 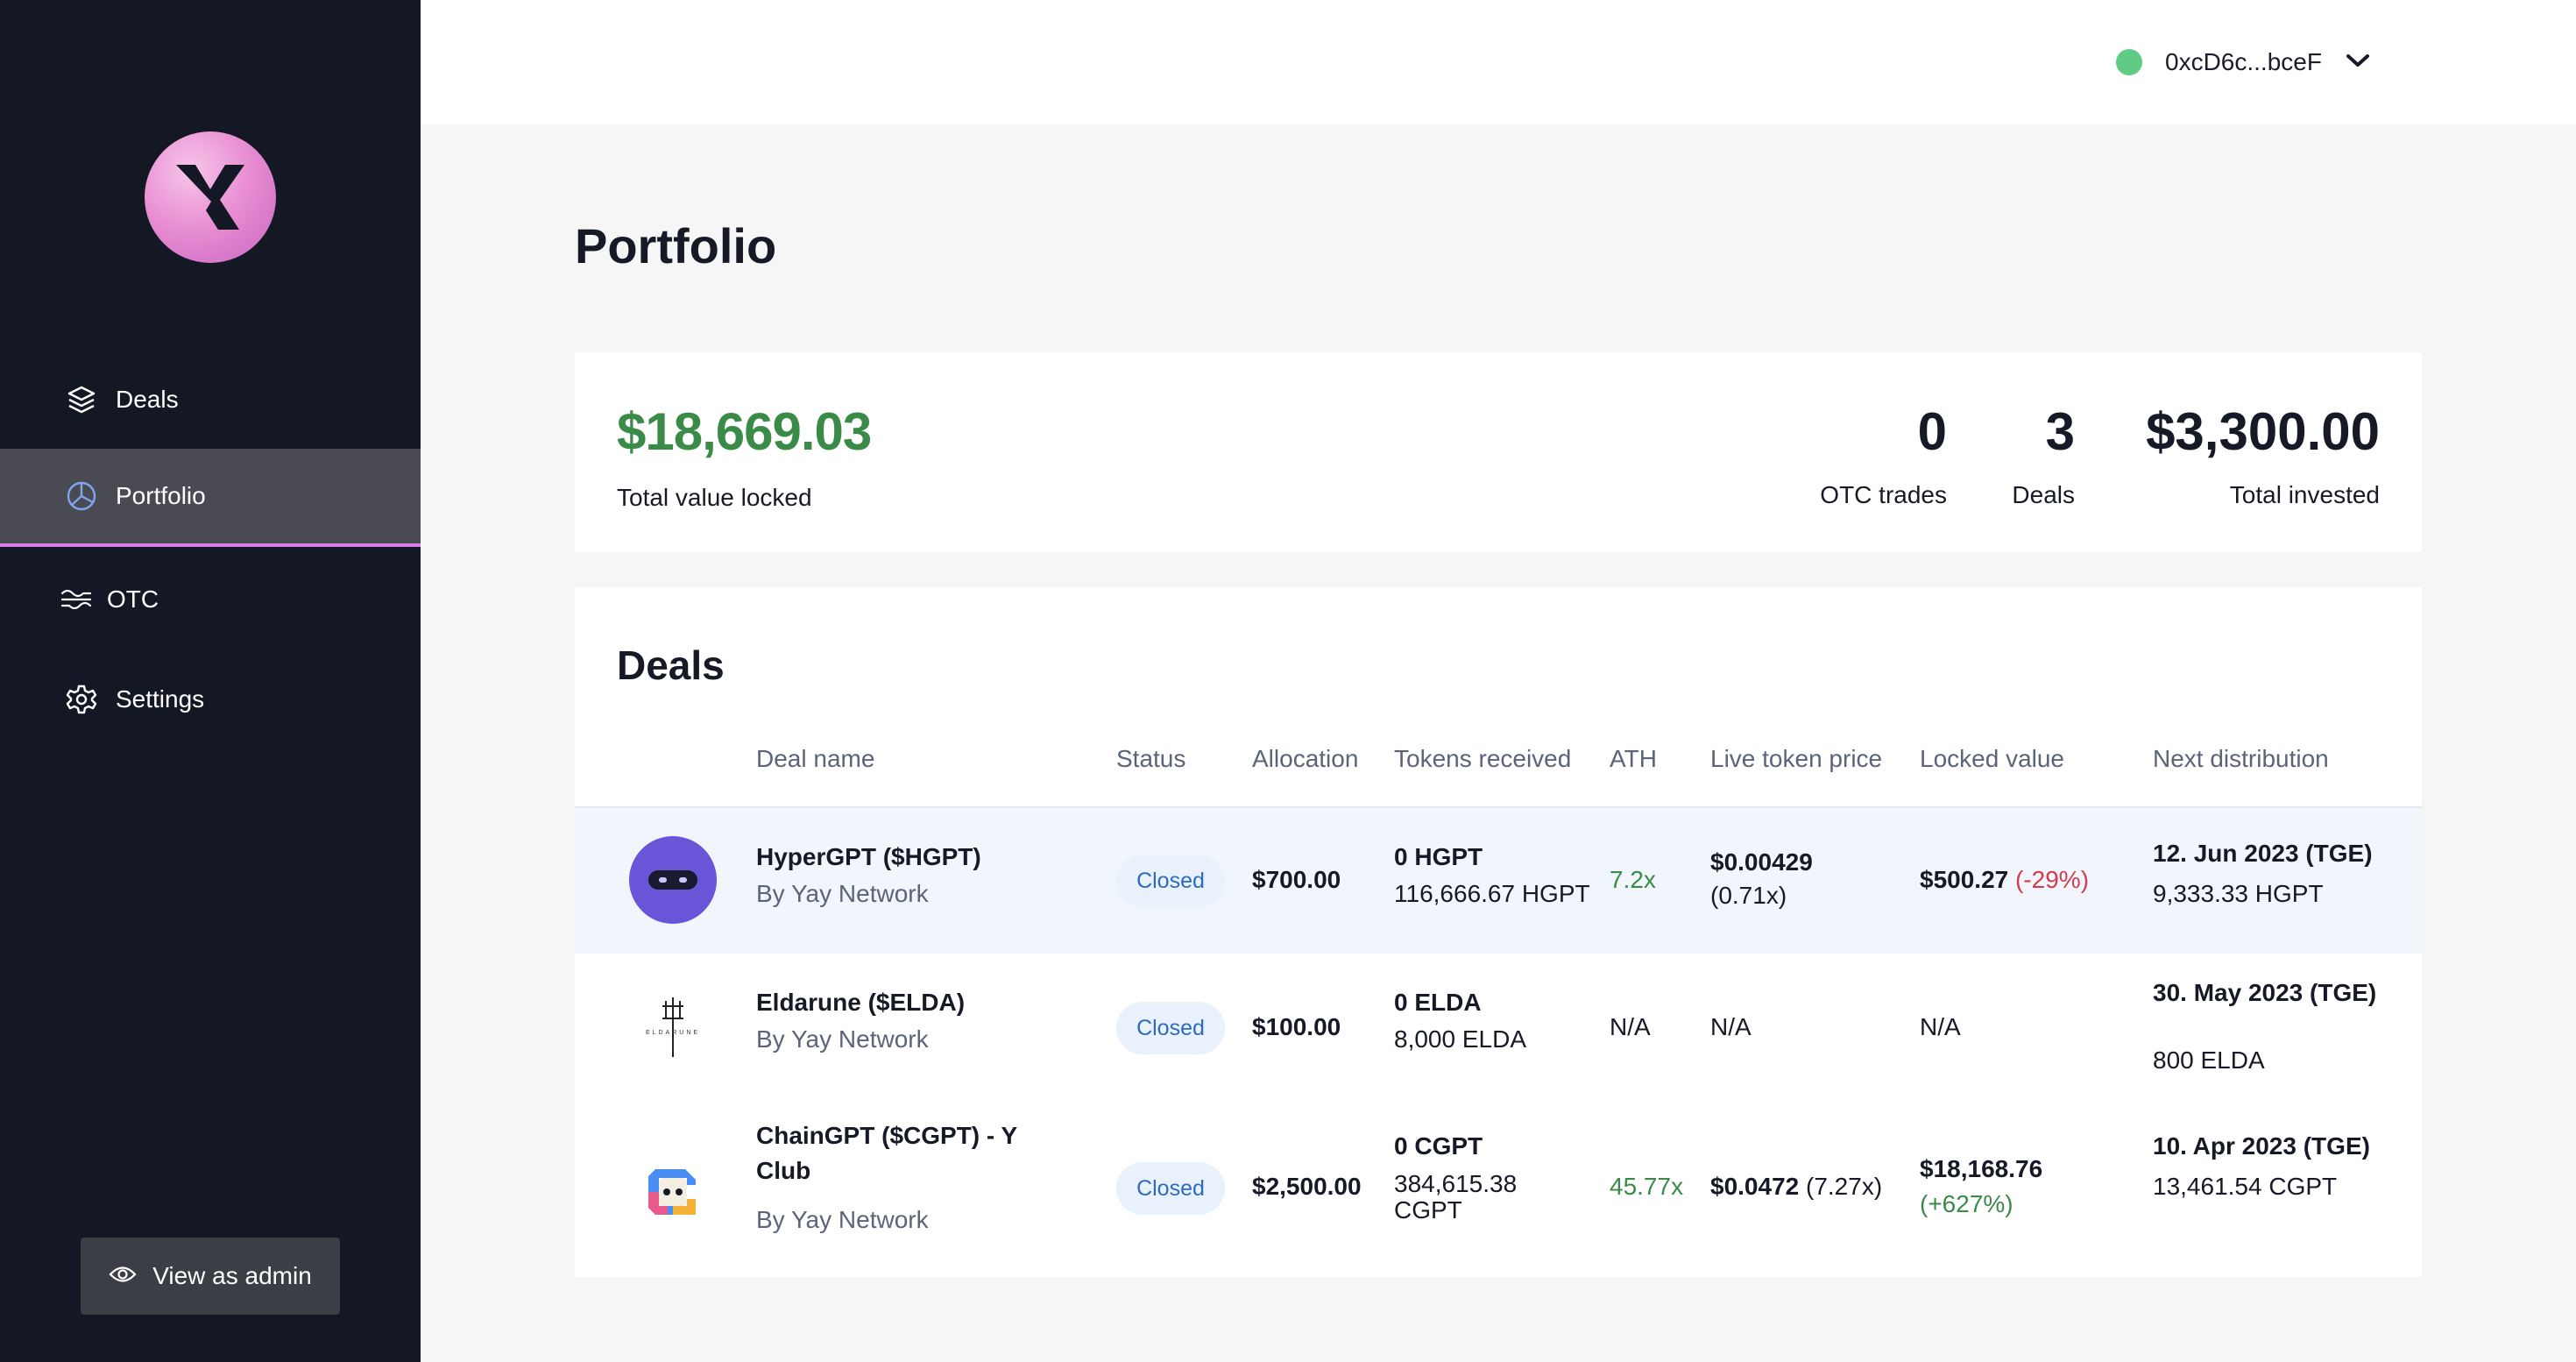 I want to click on tokens-received-total: 116,666.67 HGPT, so click(x=1492, y=893).